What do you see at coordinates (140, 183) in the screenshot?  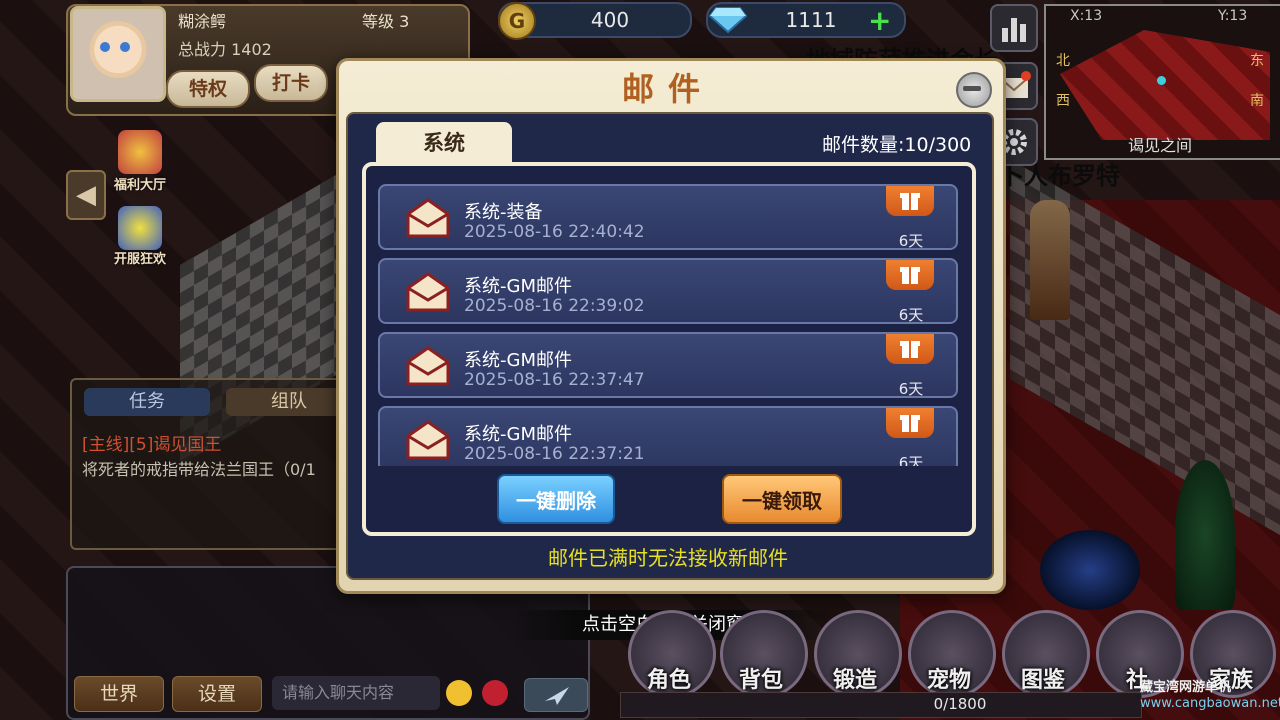 I see `welfare-hall-label: 福利大厅` at bounding box center [140, 183].